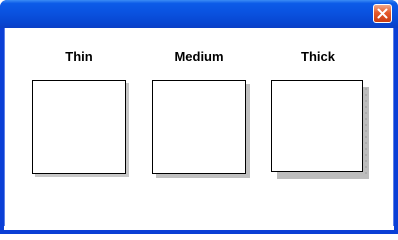 The image size is (398, 240). What do you see at coordinates (199, 56) in the screenshot?
I see `label-medium: Medium` at bounding box center [199, 56].